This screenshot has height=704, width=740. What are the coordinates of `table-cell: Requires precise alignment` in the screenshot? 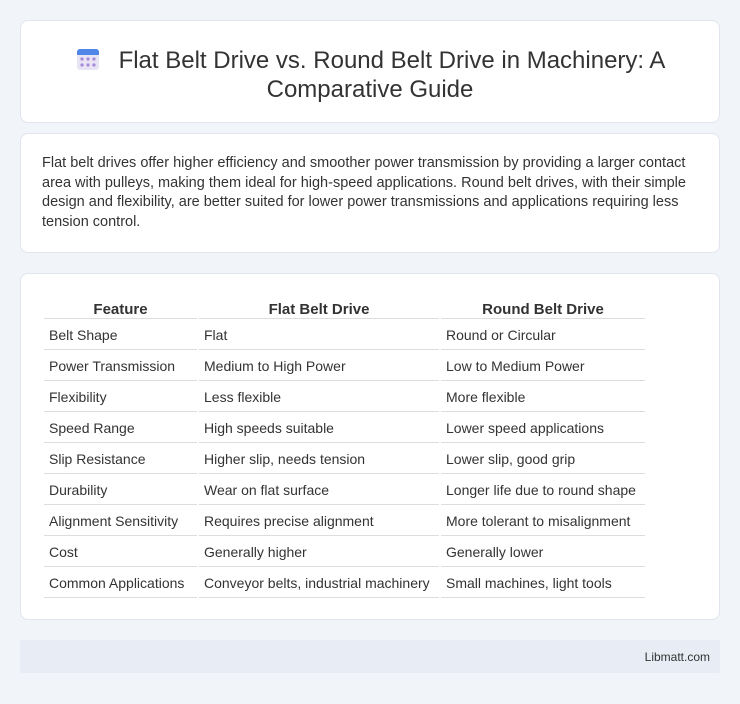 It's located at (319, 521).